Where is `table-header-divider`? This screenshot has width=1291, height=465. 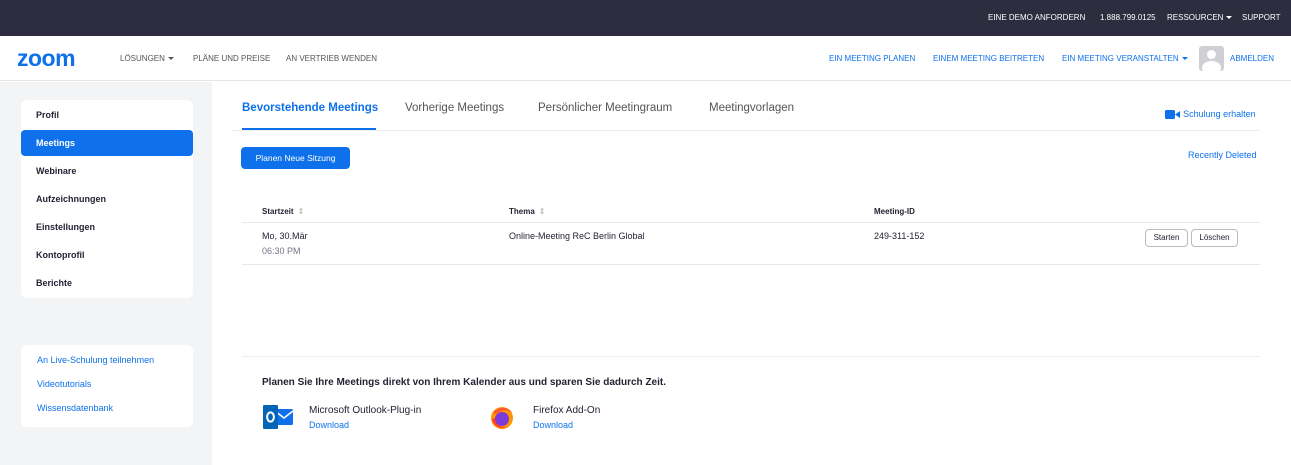
table-header-divider is located at coordinates (751, 222).